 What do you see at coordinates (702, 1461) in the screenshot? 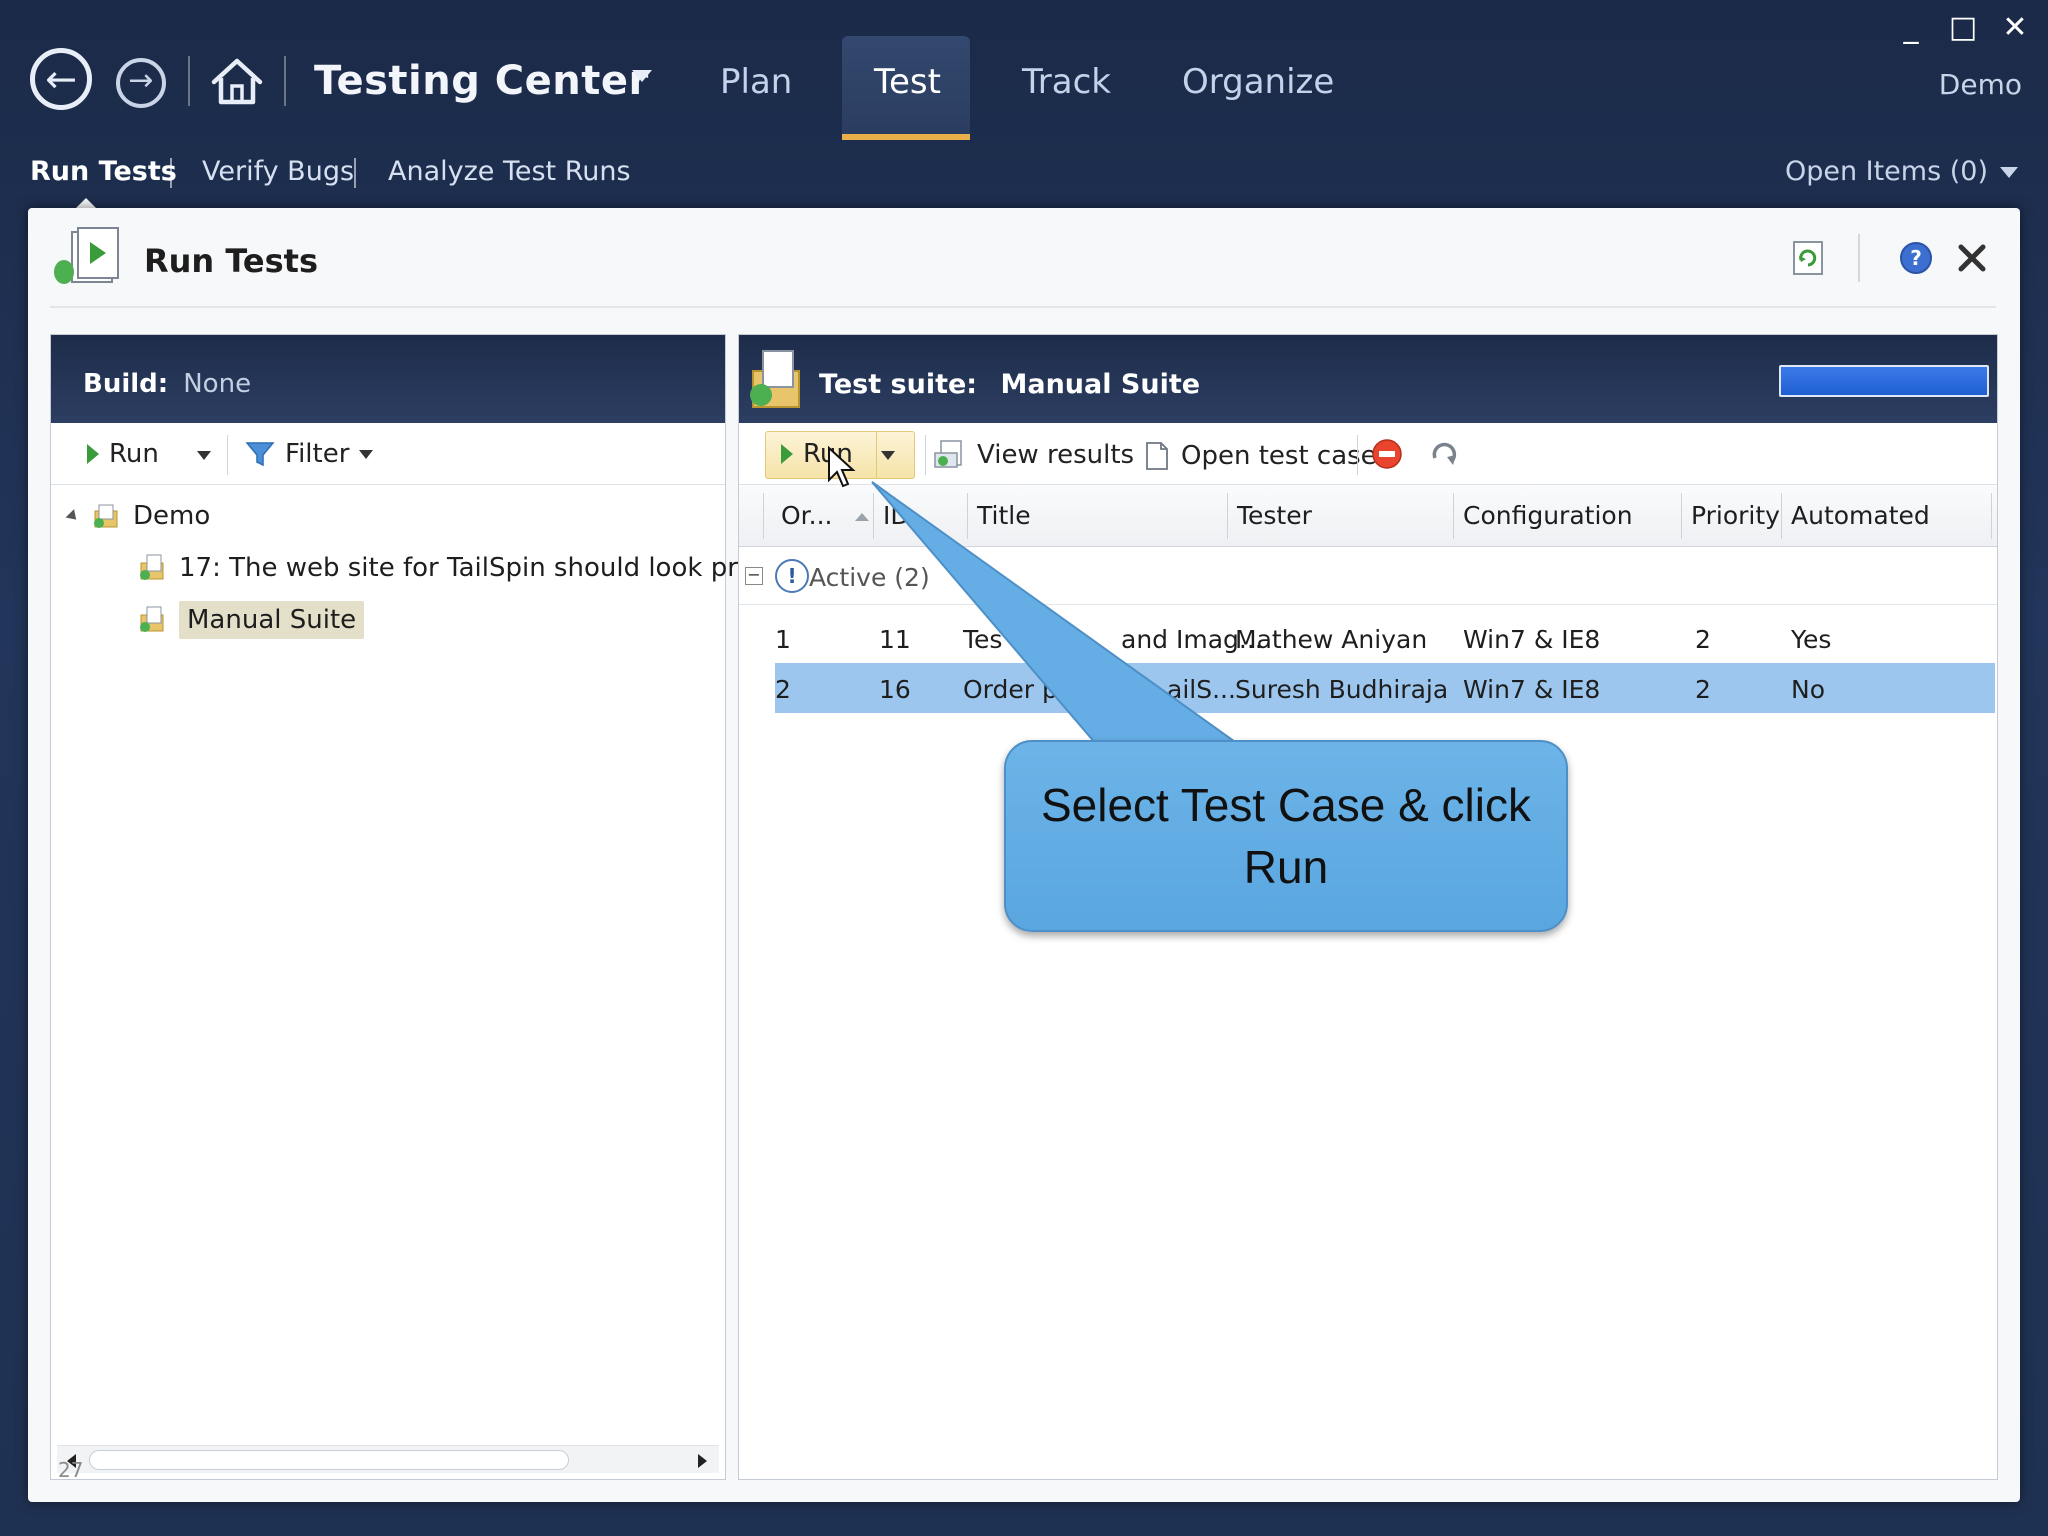
I see `scroll-right-icon` at bounding box center [702, 1461].